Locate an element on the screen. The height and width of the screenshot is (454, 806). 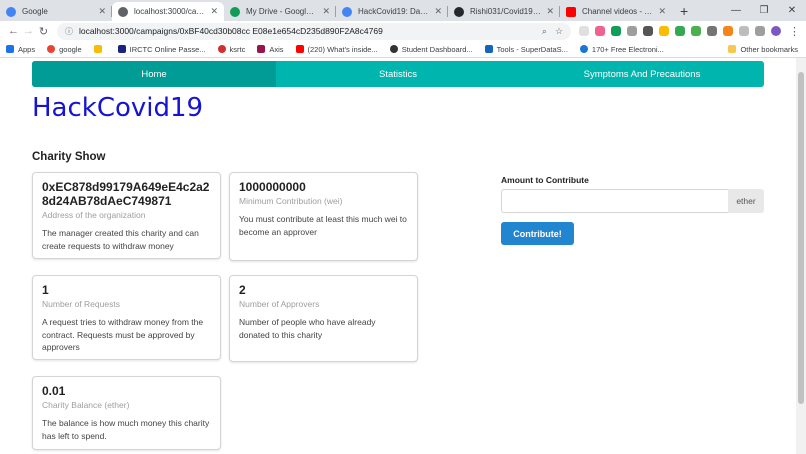
contribute-button: Contribute! is located at coordinates (537, 233).